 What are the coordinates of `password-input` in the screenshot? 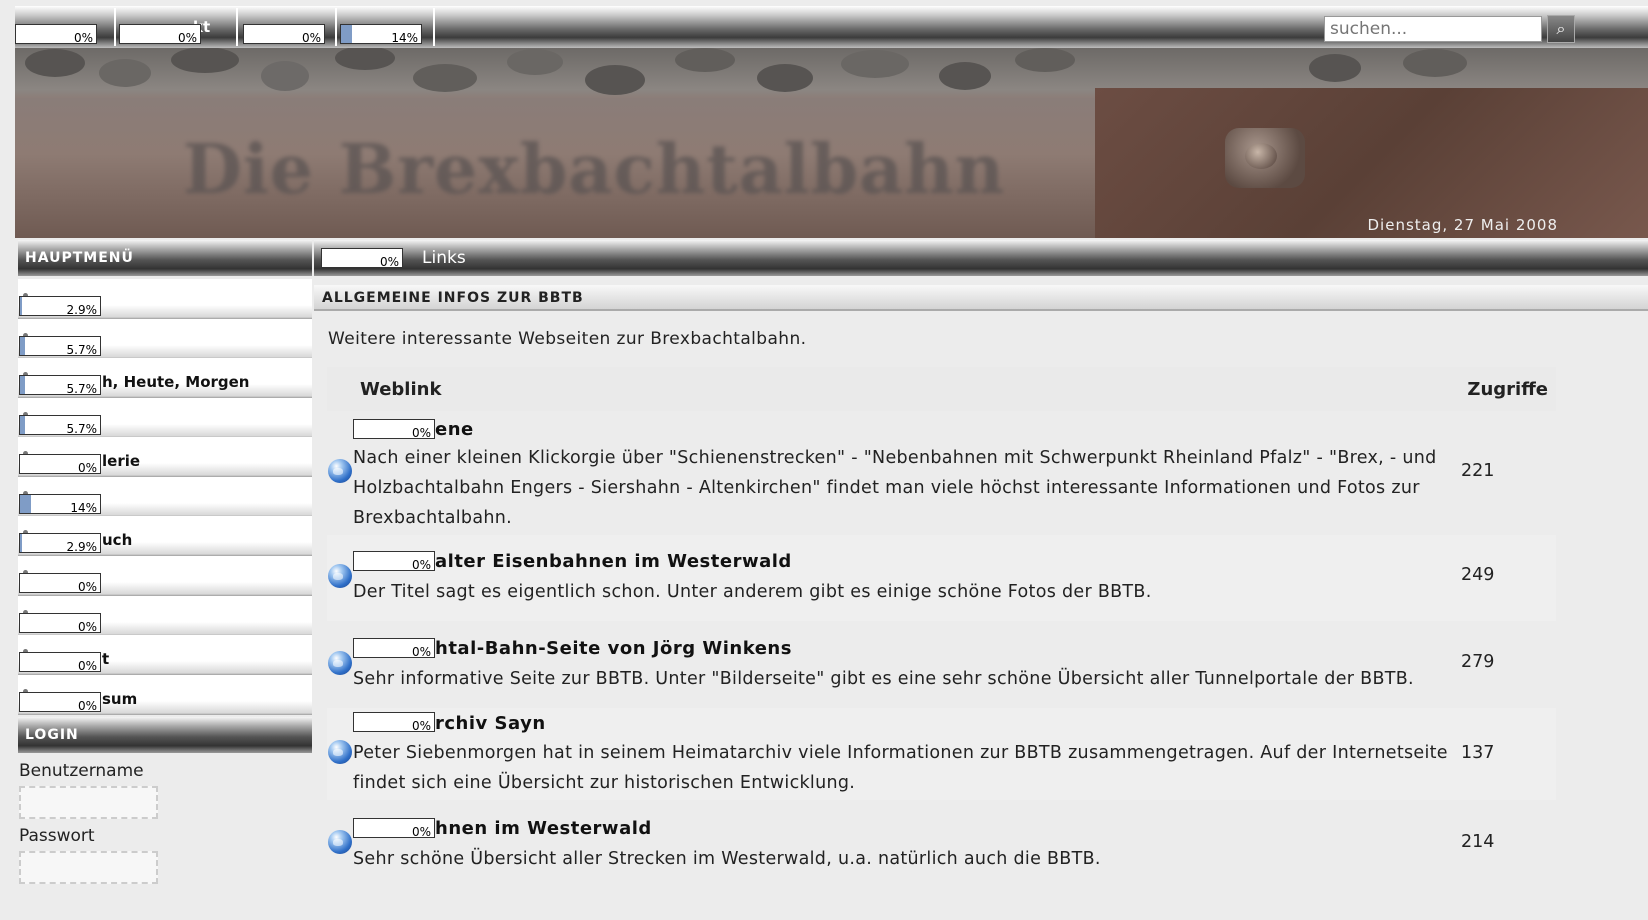 It's located at (88, 867).